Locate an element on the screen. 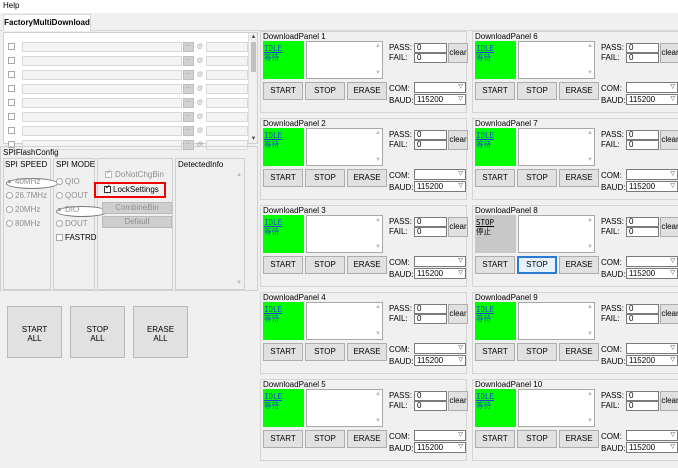  erase-all-button: ERASE ALL is located at coordinates (160, 332).